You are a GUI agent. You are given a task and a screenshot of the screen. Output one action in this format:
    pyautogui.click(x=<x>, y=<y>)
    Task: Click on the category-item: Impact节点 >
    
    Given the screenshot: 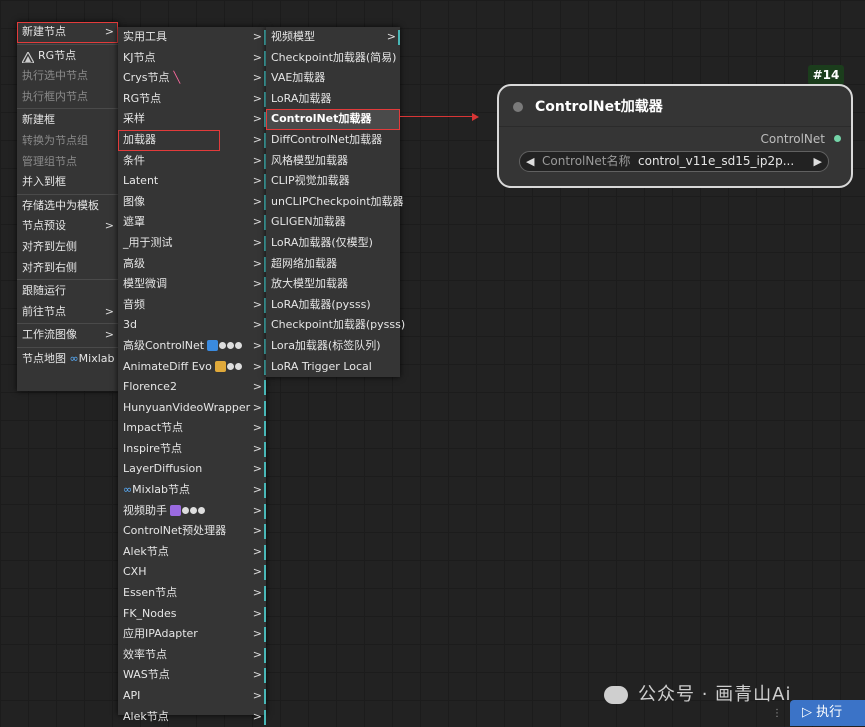 What is the action you would take?
    pyautogui.click(x=192, y=428)
    